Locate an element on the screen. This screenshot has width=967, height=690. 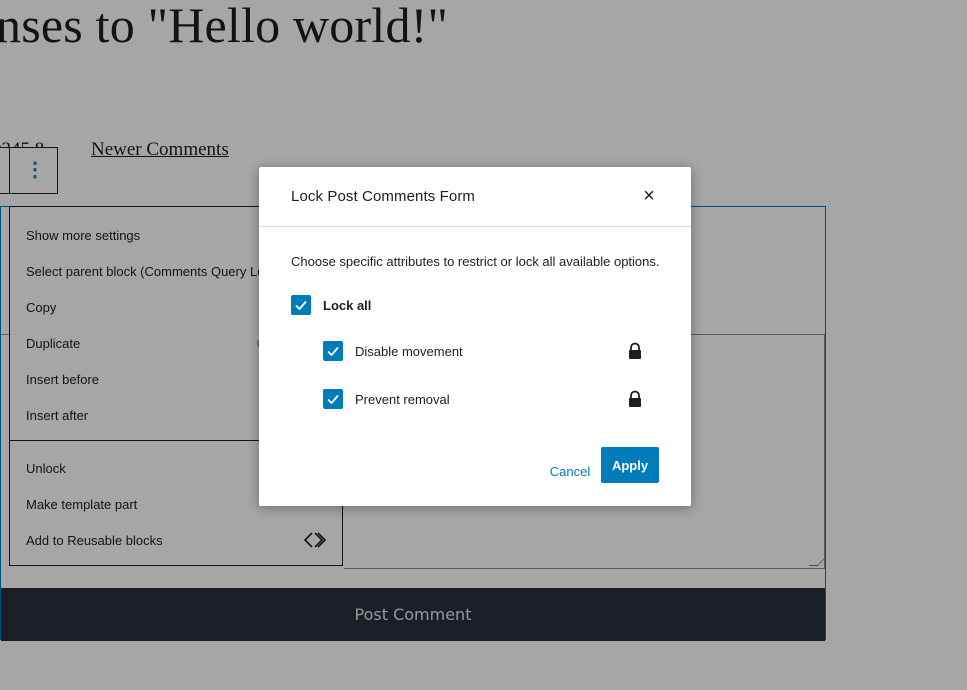
prevent-removal-row: Prevent removal is located at coordinates (386, 399).